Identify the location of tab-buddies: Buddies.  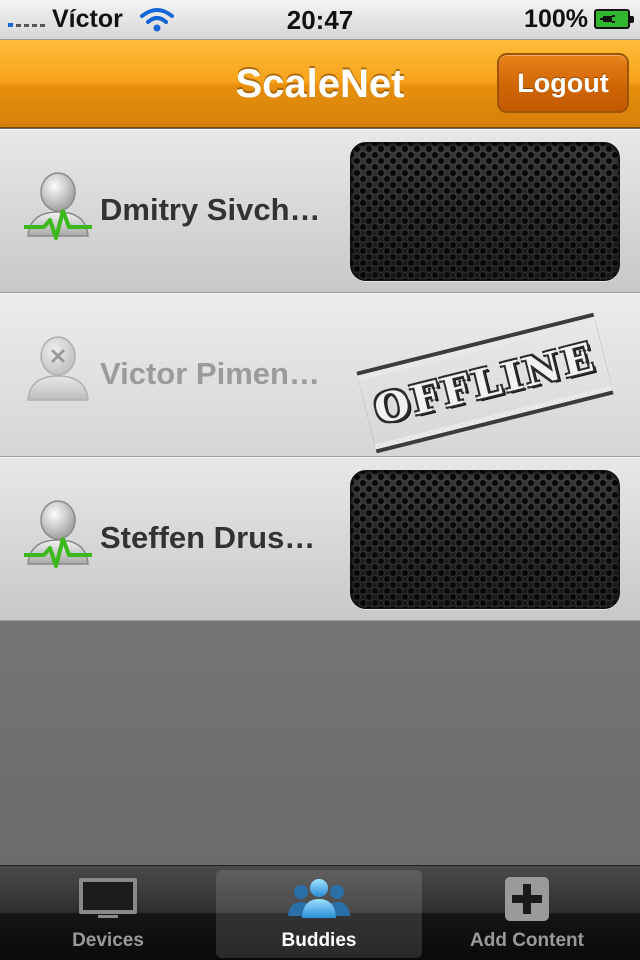
(319, 914).